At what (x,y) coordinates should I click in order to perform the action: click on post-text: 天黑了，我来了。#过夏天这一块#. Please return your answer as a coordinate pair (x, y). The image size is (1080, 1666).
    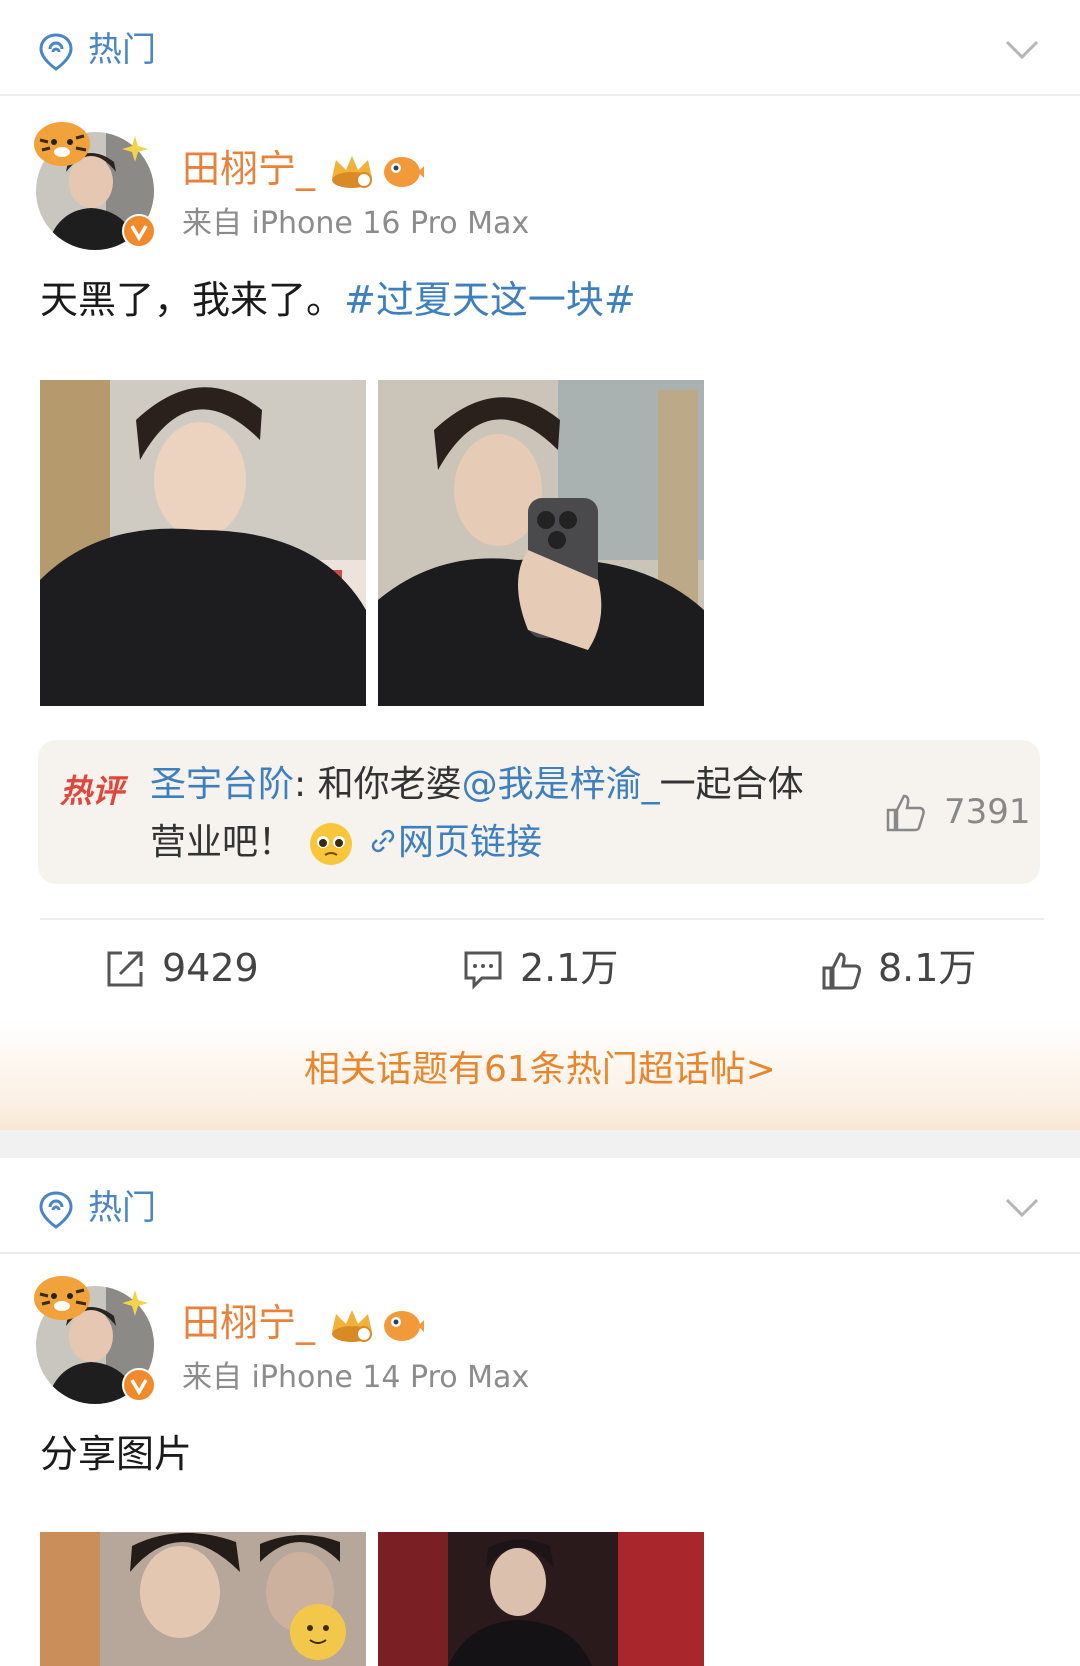
    Looking at the image, I should click on (338, 300).